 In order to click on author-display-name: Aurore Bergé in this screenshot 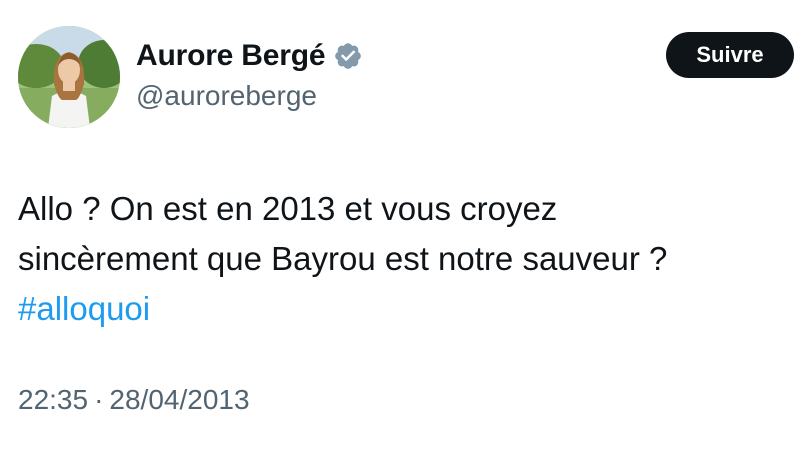, I will do `click(231, 56)`.